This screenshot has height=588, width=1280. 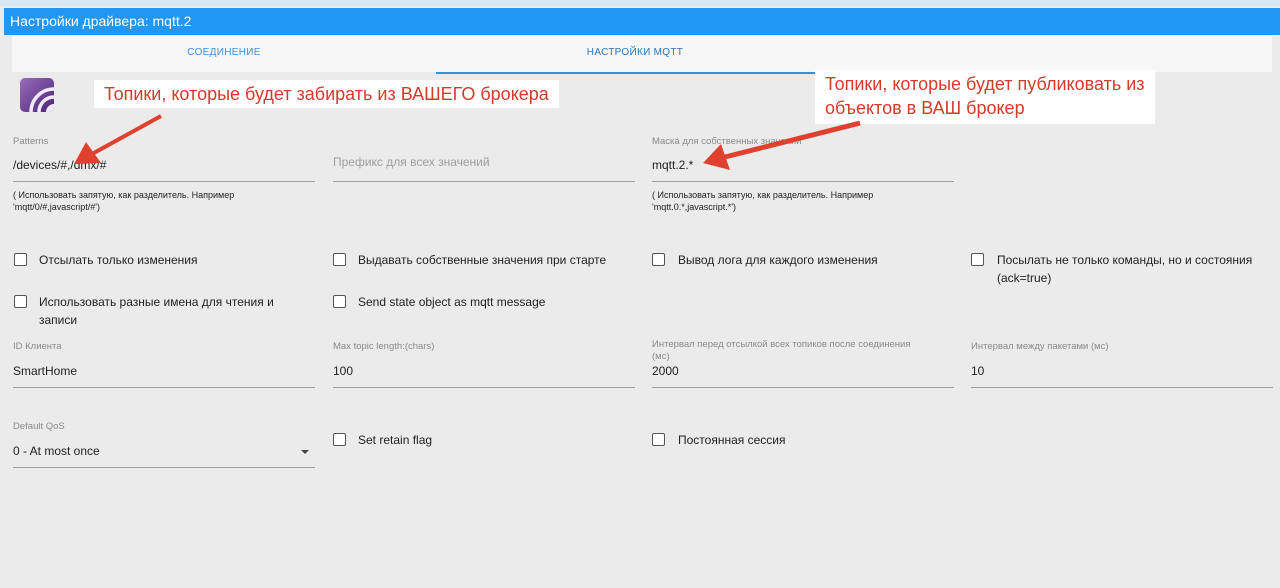 What do you see at coordinates (484, 373) in the screenshot?
I see `max-topic-input: 100` at bounding box center [484, 373].